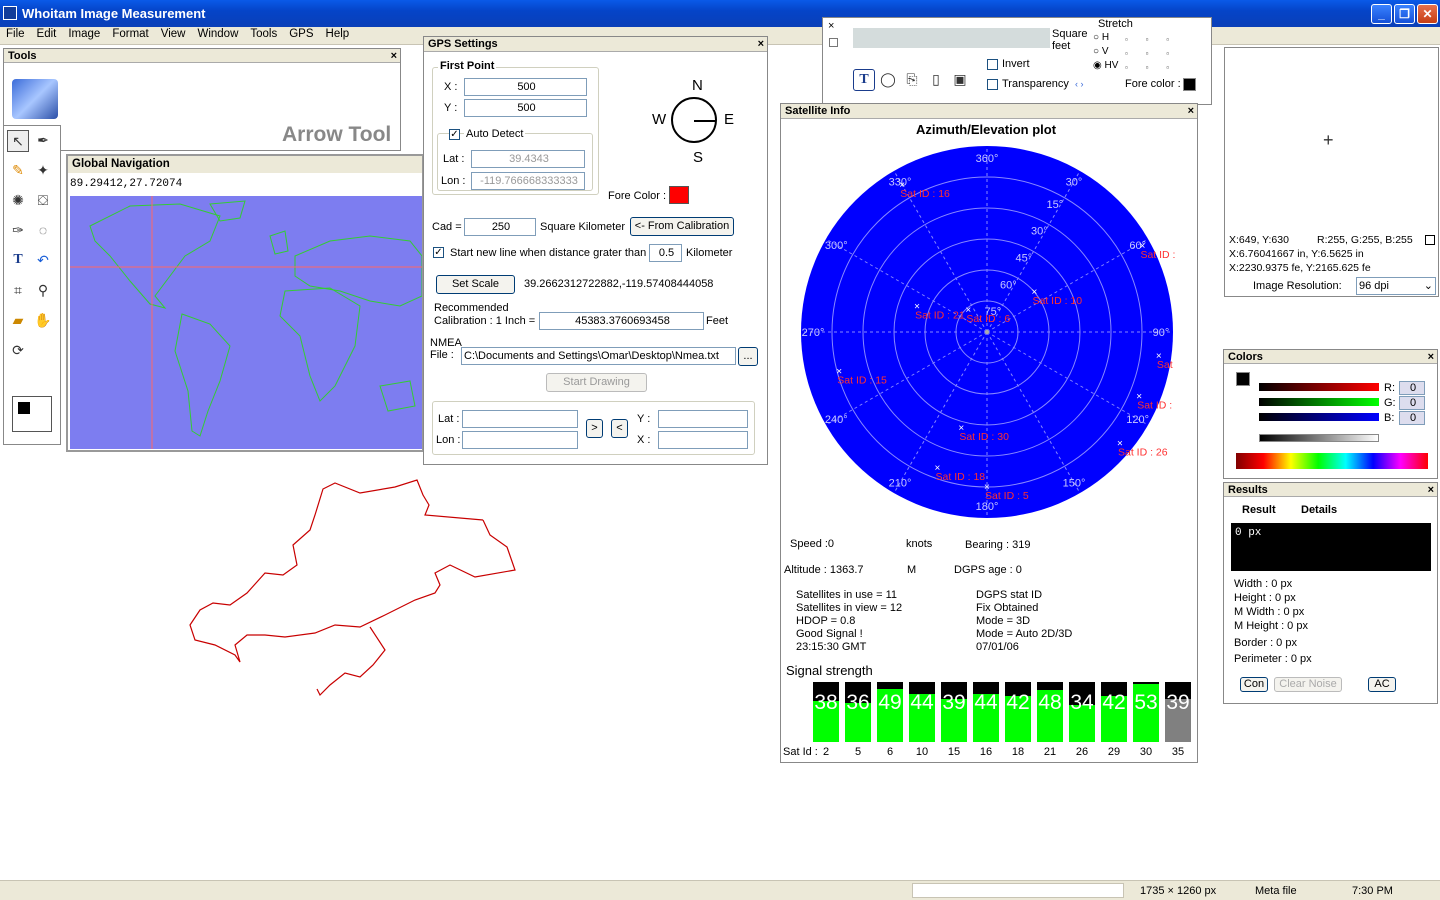  Describe the element at coordinates (43, 171) in the screenshot. I see `magic-wand-icon: ✦` at that location.